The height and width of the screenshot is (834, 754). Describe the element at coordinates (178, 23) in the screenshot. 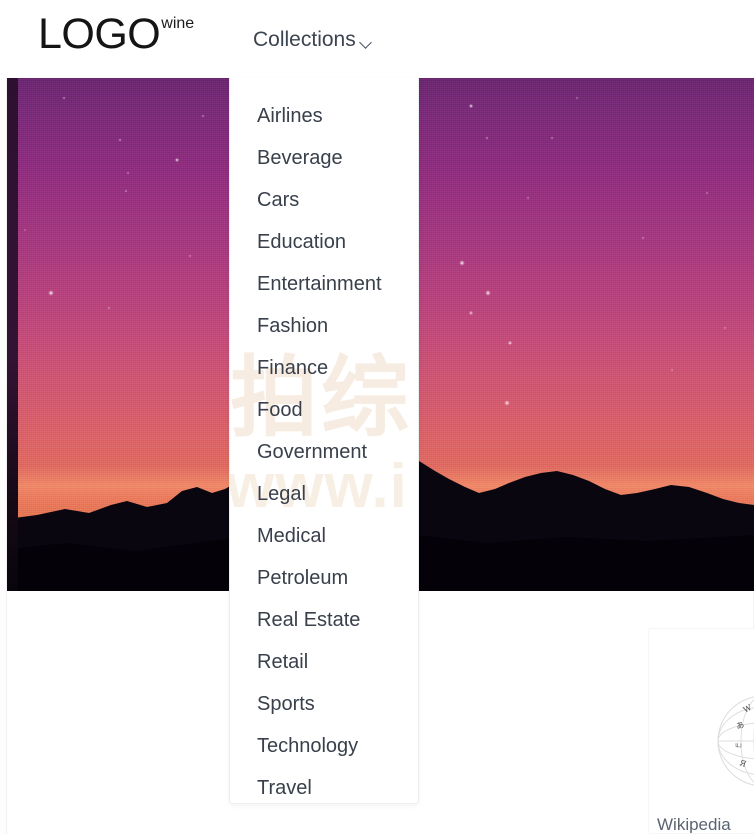

I see `brand-logo-sub-text: wine` at that location.